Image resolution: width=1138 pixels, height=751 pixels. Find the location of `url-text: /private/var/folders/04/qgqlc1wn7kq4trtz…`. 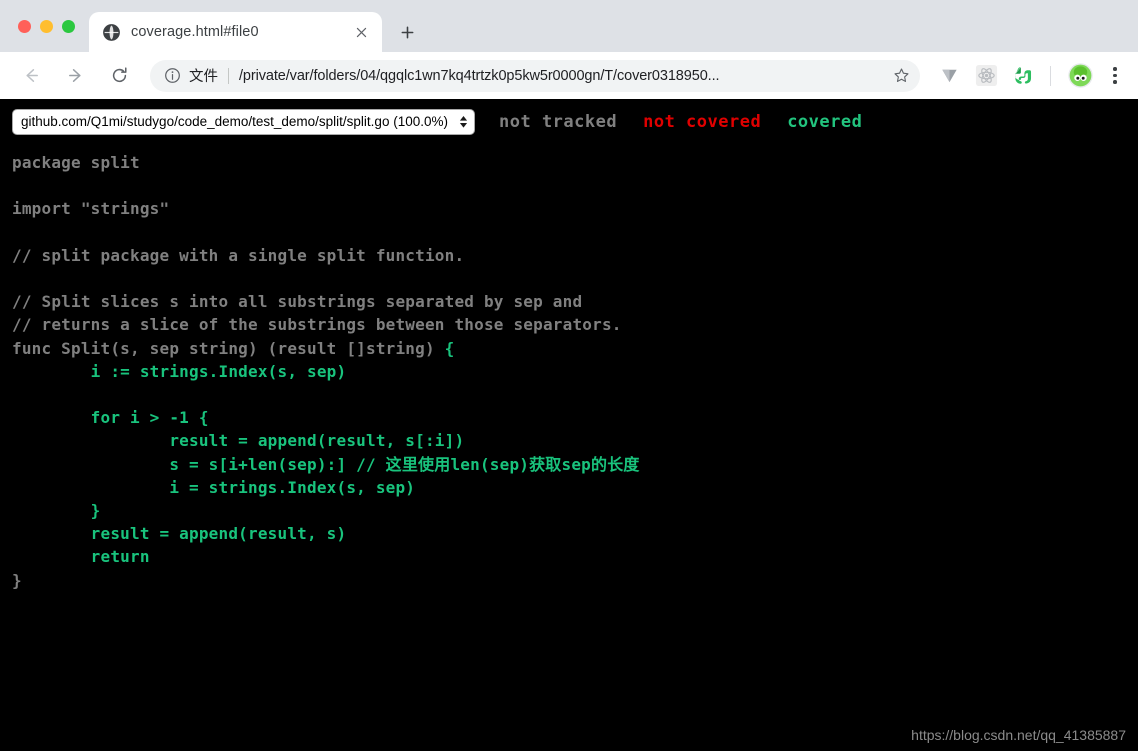

url-text: /private/var/folders/04/qgqlc1wn7kq4trtz… is located at coordinates (561, 76).